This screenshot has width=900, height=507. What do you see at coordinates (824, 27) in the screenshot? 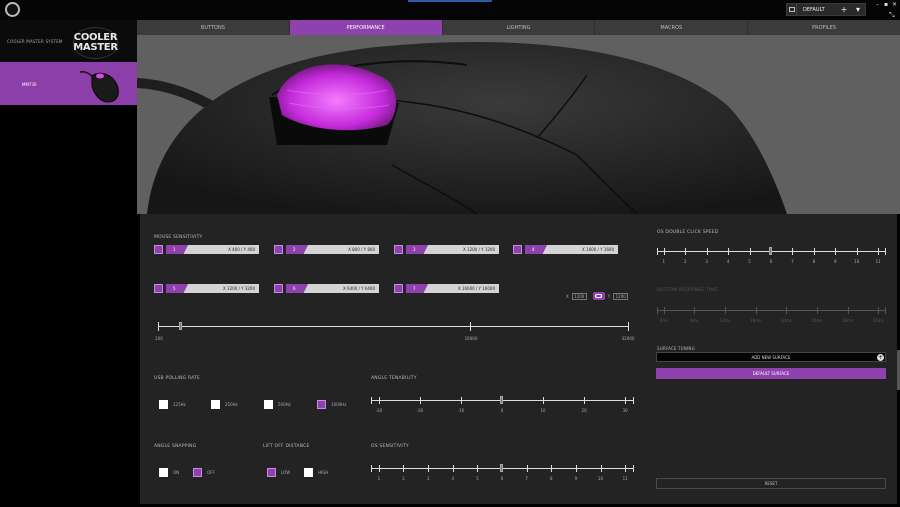
I see `tab-profiles: PROFILES` at bounding box center [824, 27].